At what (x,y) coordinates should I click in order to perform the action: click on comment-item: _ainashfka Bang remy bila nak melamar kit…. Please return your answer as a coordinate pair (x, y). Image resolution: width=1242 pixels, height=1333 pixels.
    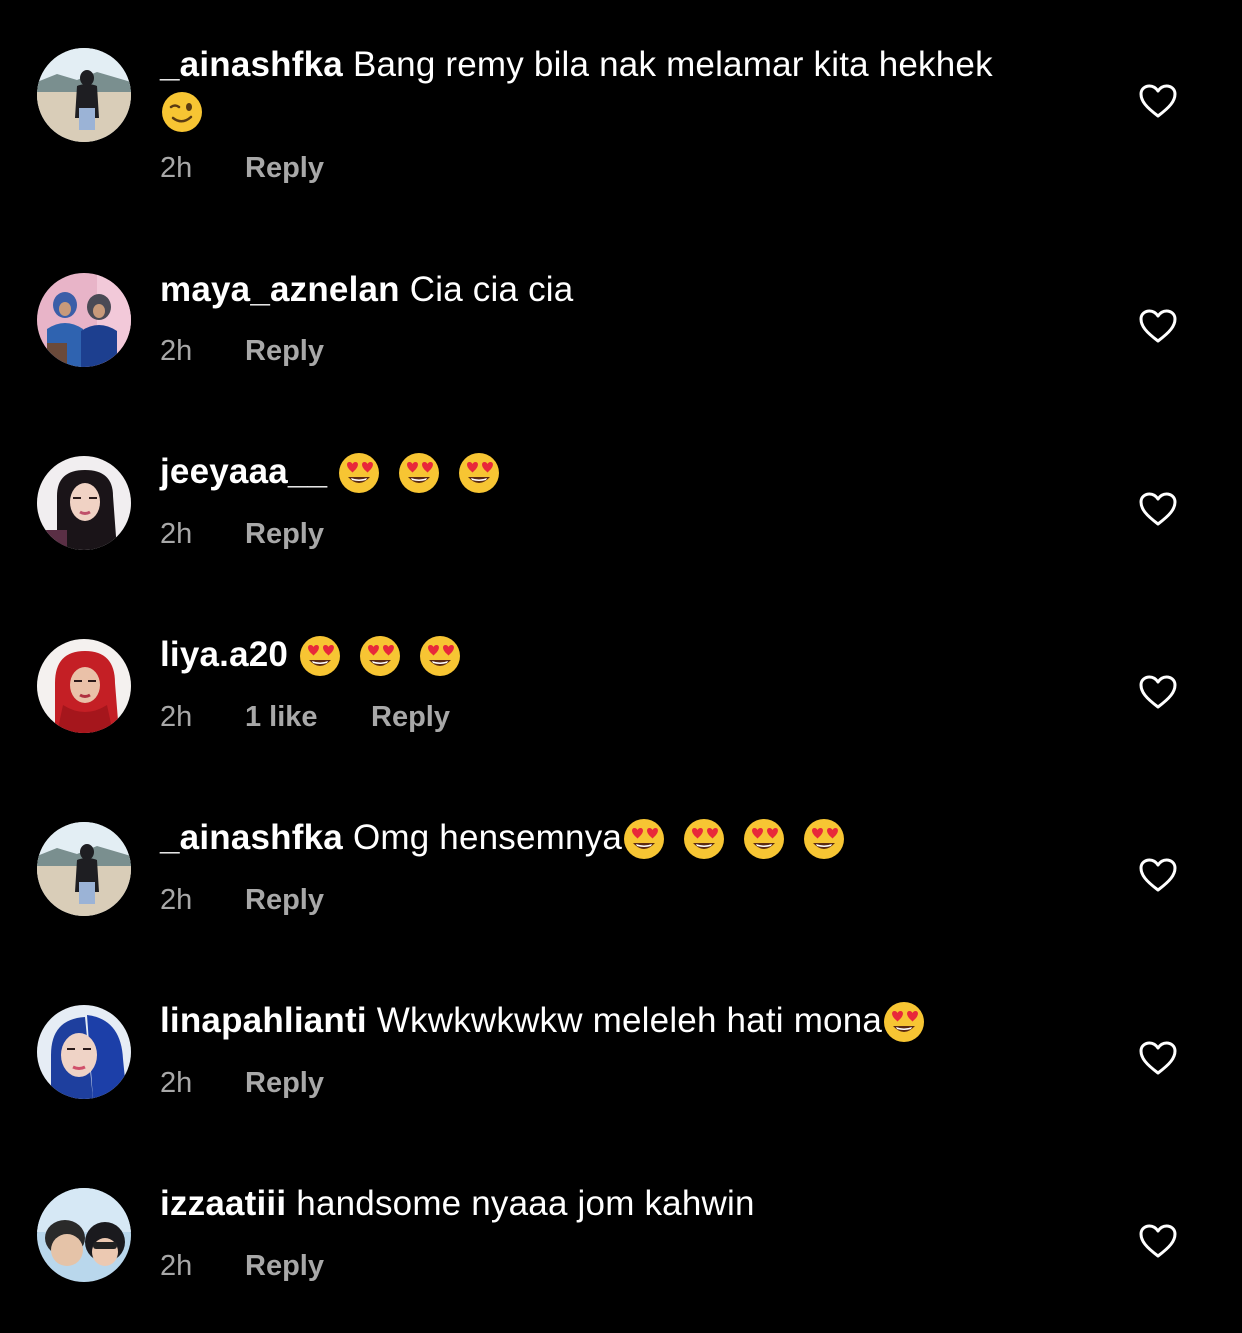
    Looking at the image, I should click on (621, 92).